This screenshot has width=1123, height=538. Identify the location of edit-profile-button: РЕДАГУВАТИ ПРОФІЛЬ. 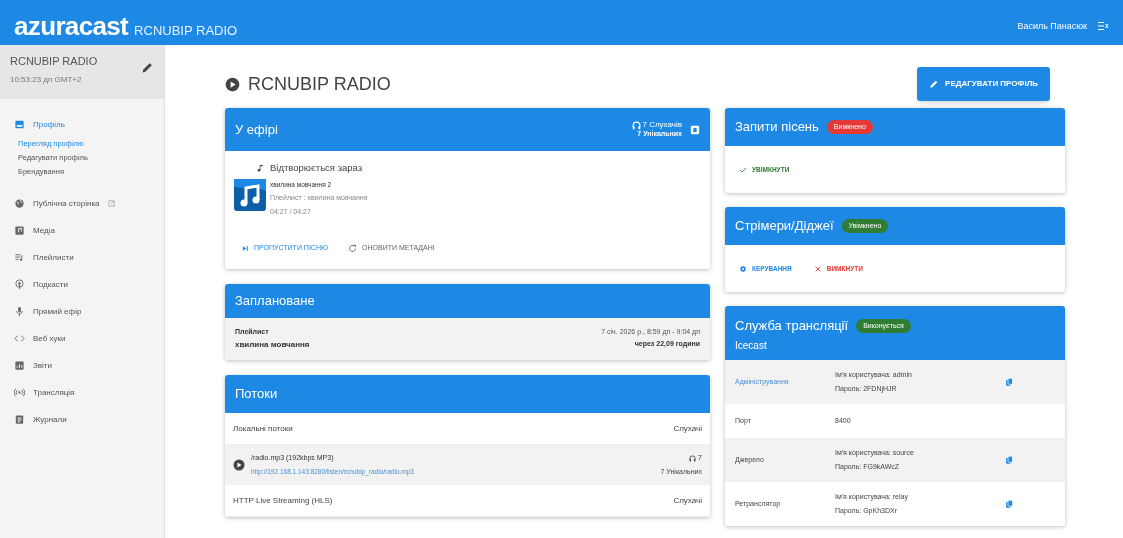
(983, 84).